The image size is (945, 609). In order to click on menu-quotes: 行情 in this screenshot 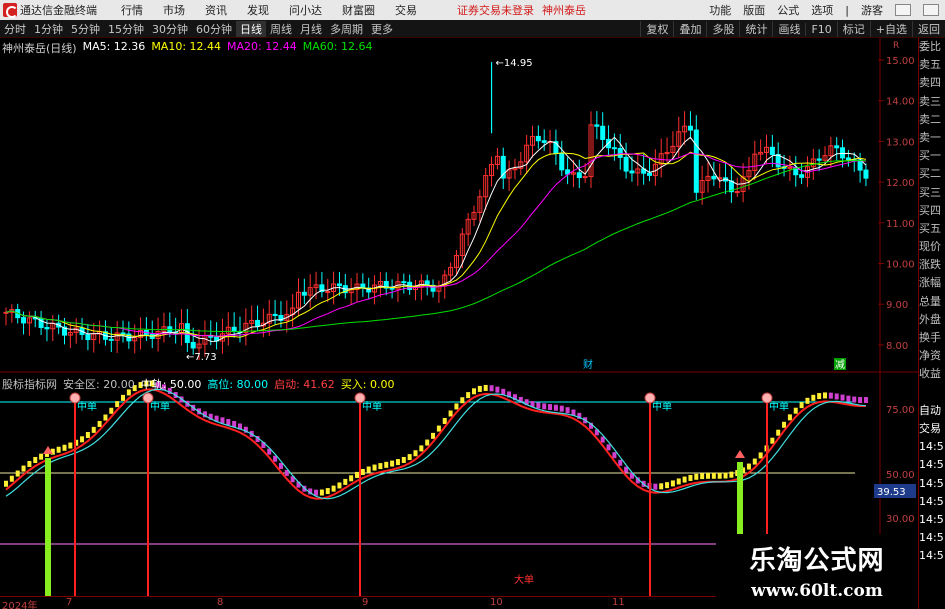, I will do `click(132, 10)`.